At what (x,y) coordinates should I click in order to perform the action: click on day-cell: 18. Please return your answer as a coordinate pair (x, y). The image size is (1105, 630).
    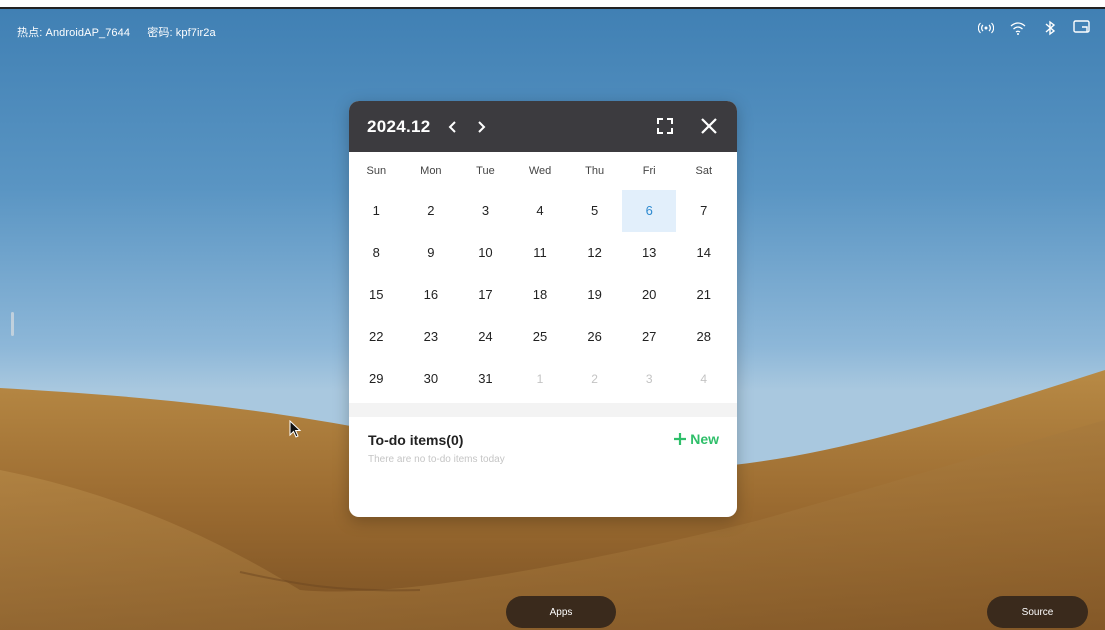
    Looking at the image, I should click on (540, 295).